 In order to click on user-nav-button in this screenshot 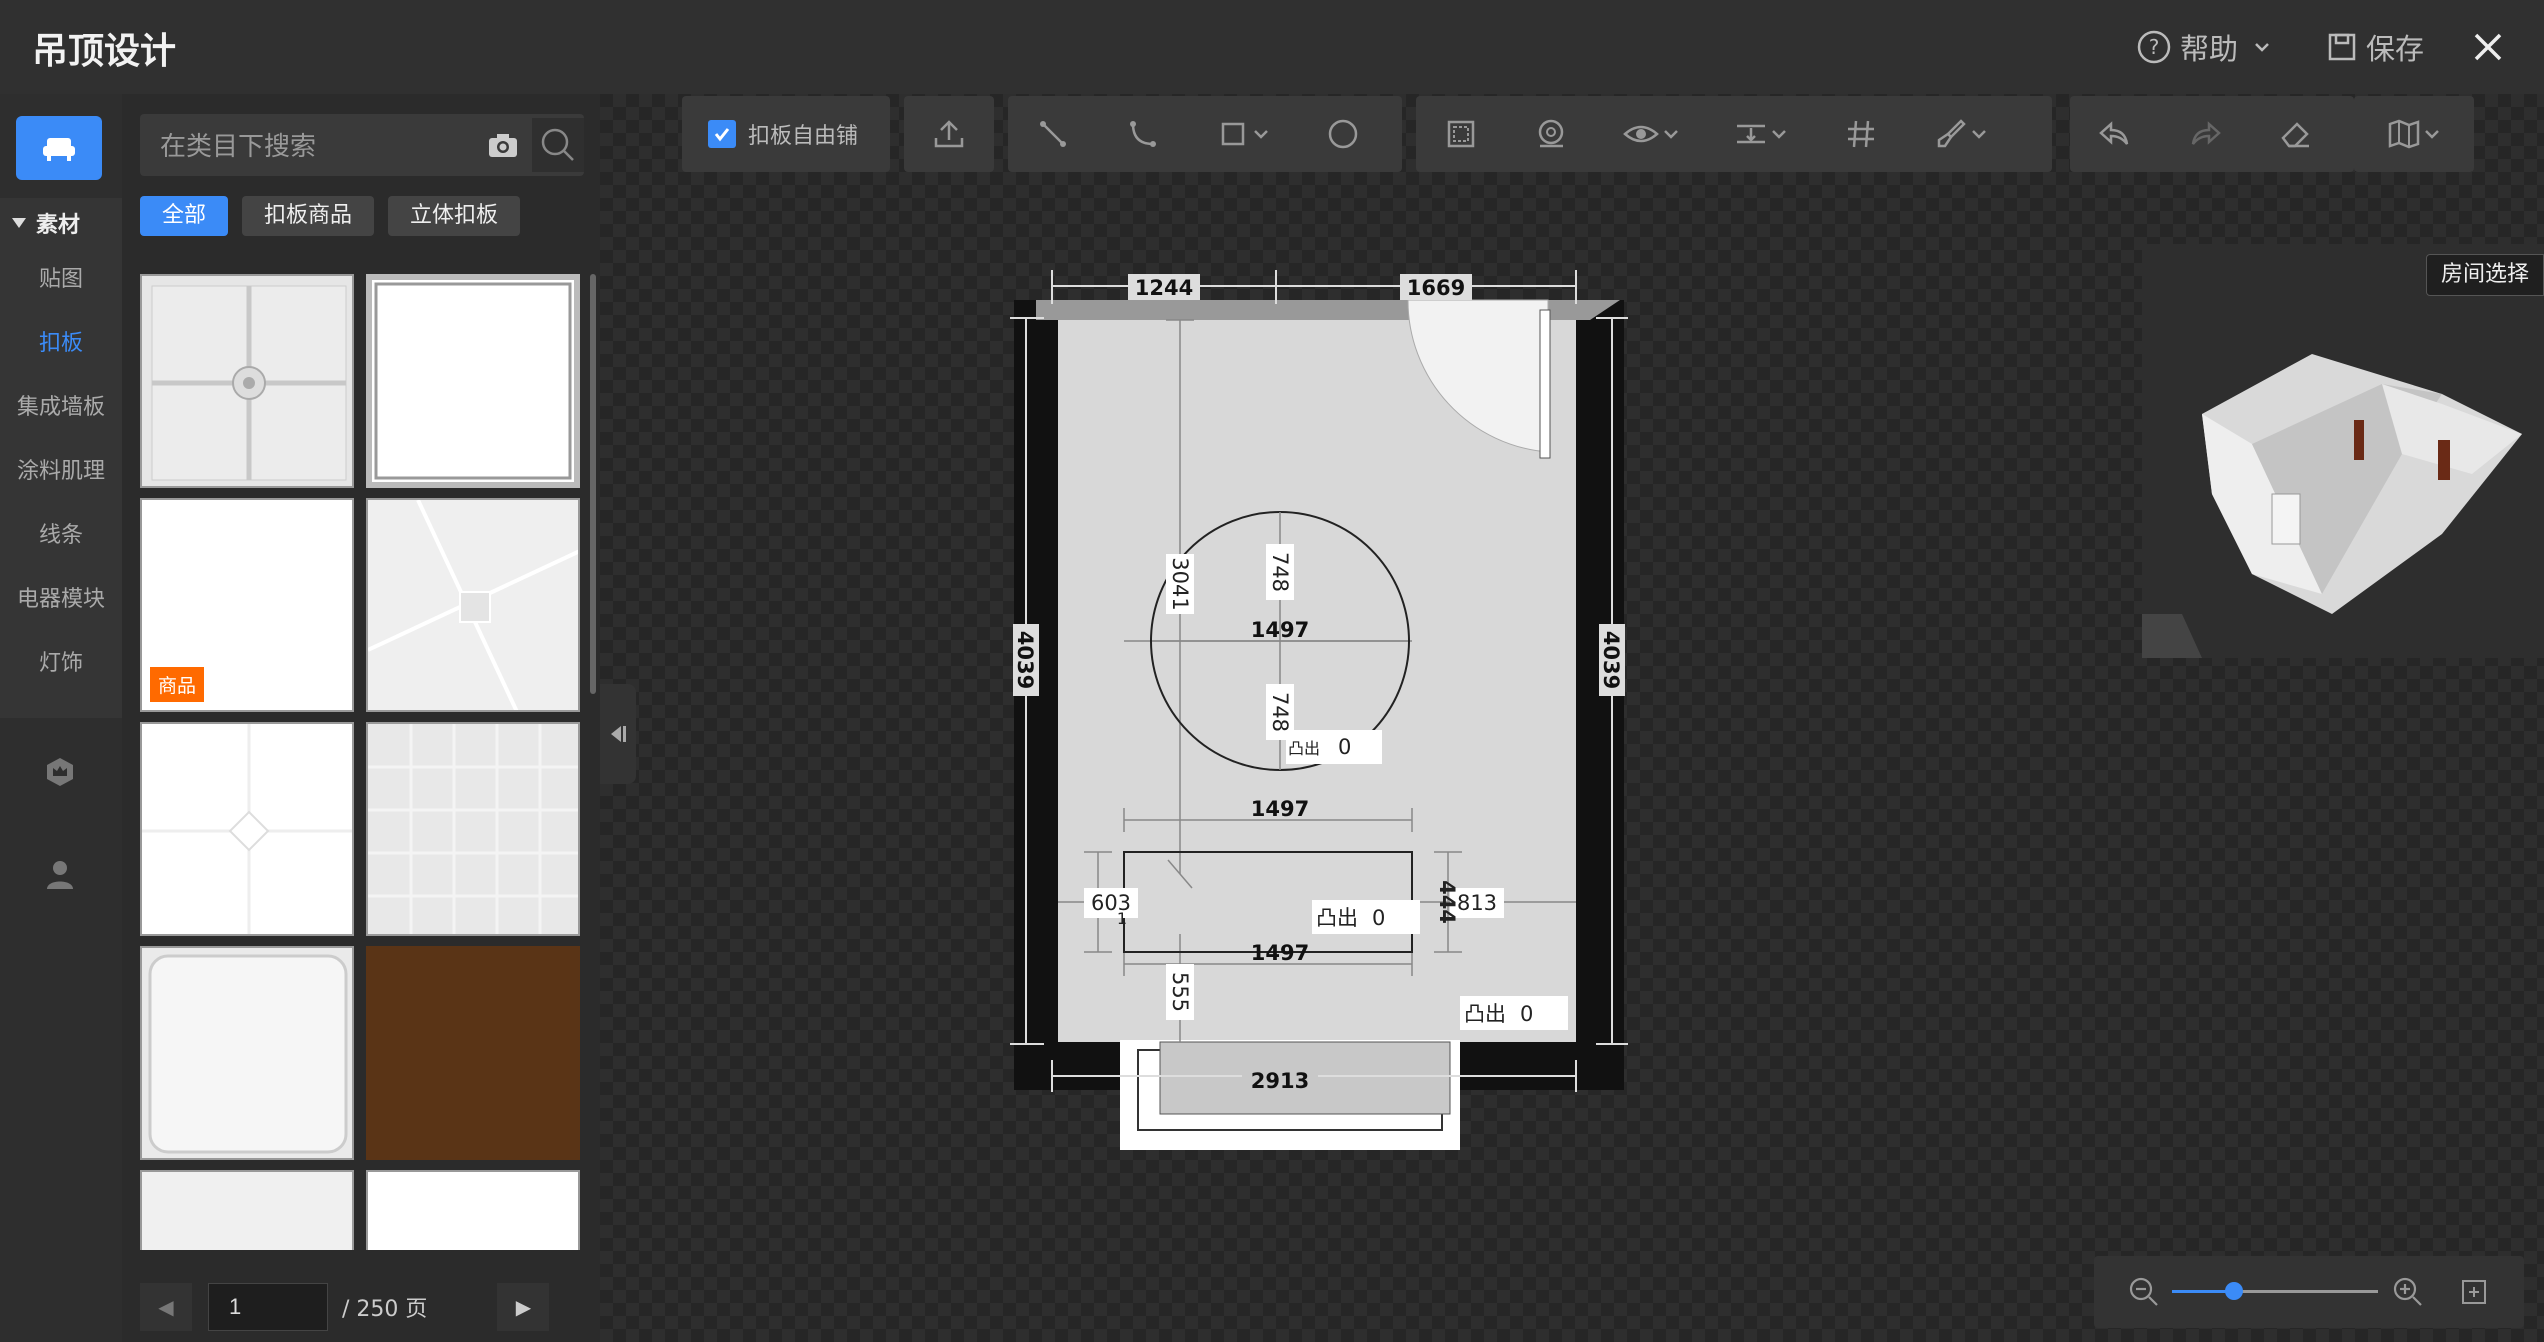, I will do `click(60, 874)`.